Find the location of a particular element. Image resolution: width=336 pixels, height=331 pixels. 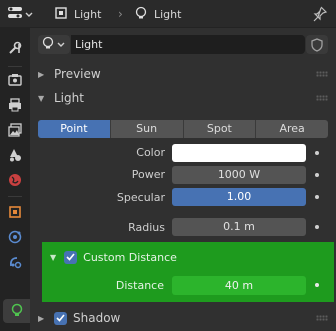

world-globe-icon is located at coordinates (15, 181).